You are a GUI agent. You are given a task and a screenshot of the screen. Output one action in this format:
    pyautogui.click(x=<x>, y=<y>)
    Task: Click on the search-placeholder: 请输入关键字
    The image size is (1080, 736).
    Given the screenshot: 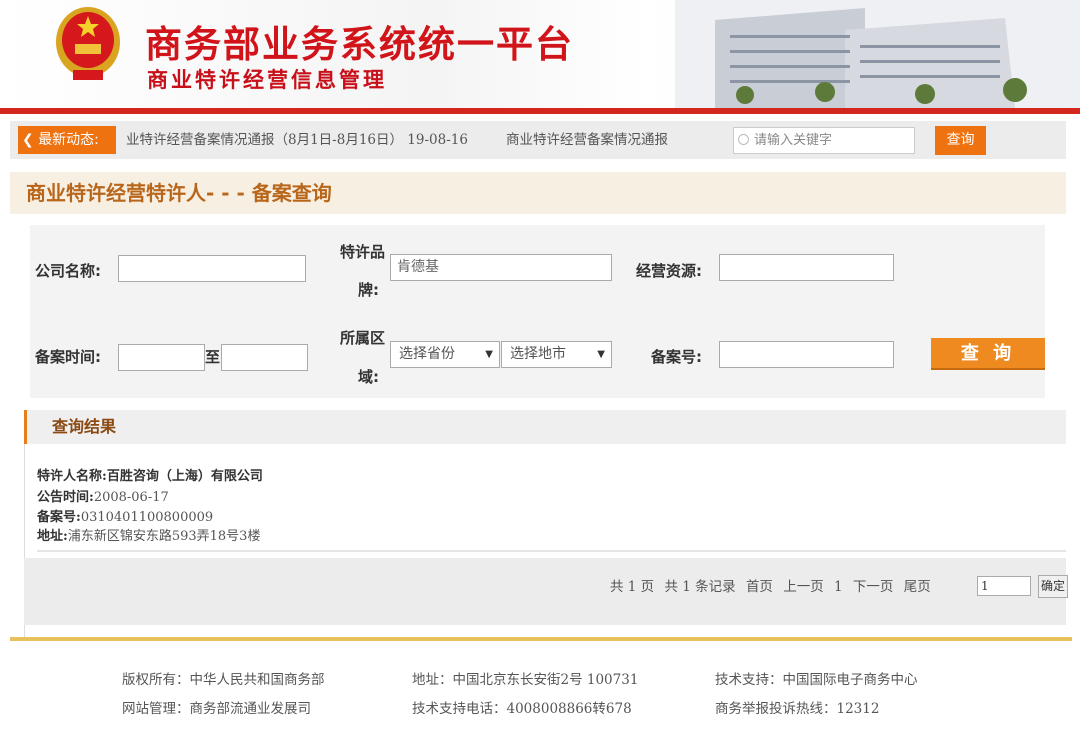 What is the action you would take?
    pyautogui.click(x=793, y=140)
    